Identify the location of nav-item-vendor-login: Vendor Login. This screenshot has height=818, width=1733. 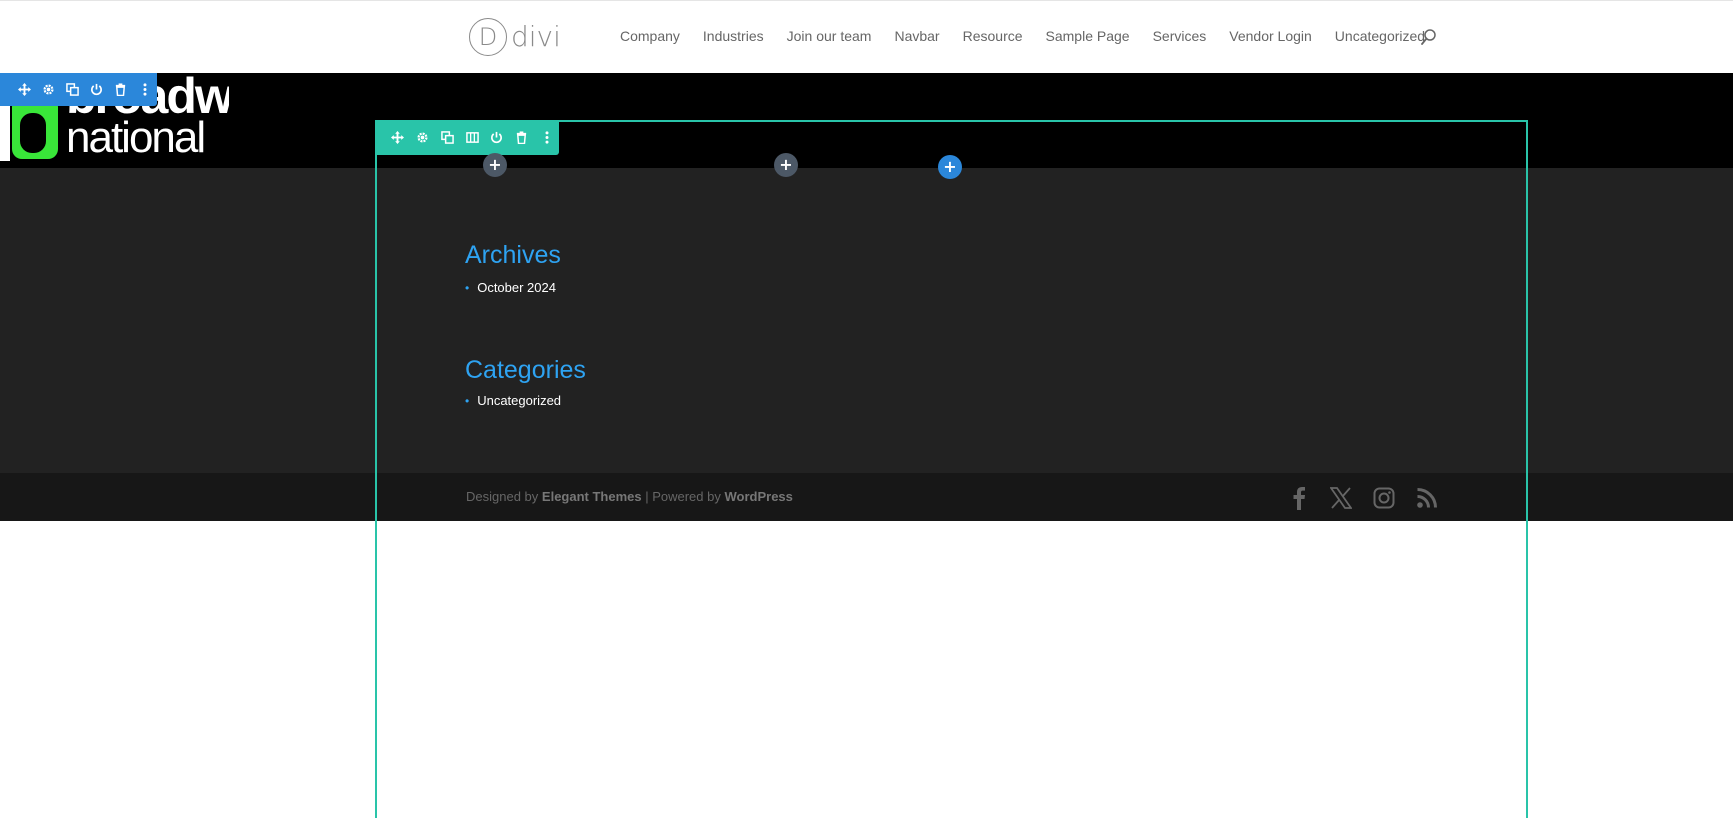
(1270, 36).